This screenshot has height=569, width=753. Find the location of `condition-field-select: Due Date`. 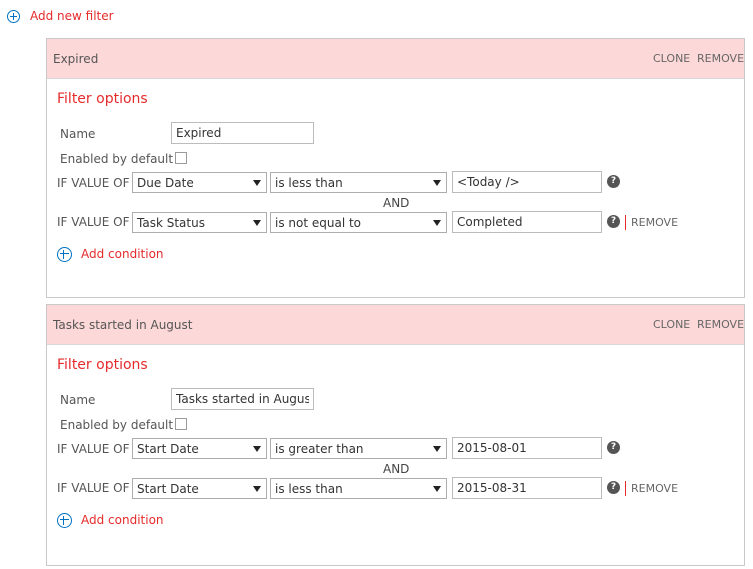

condition-field-select: Due Date is located at coordinates (199, 182).